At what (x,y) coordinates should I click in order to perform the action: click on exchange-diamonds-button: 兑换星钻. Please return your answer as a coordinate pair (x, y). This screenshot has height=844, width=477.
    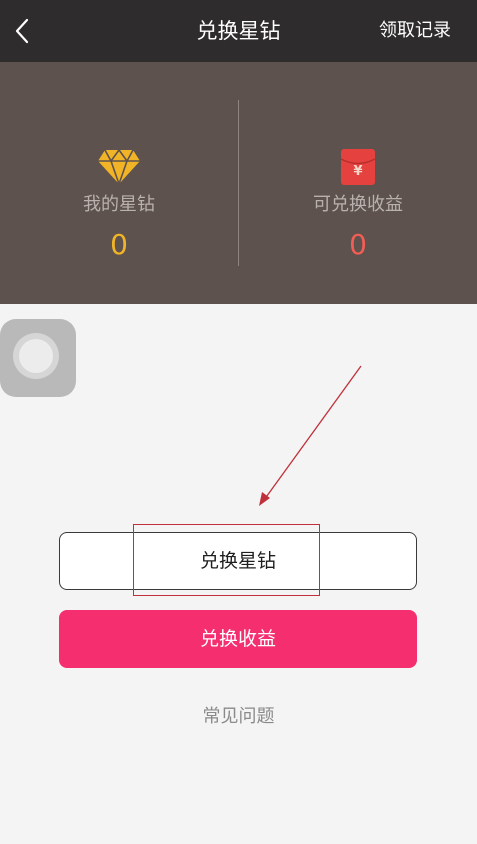
    Looking at the image, I should click on (238, 561).